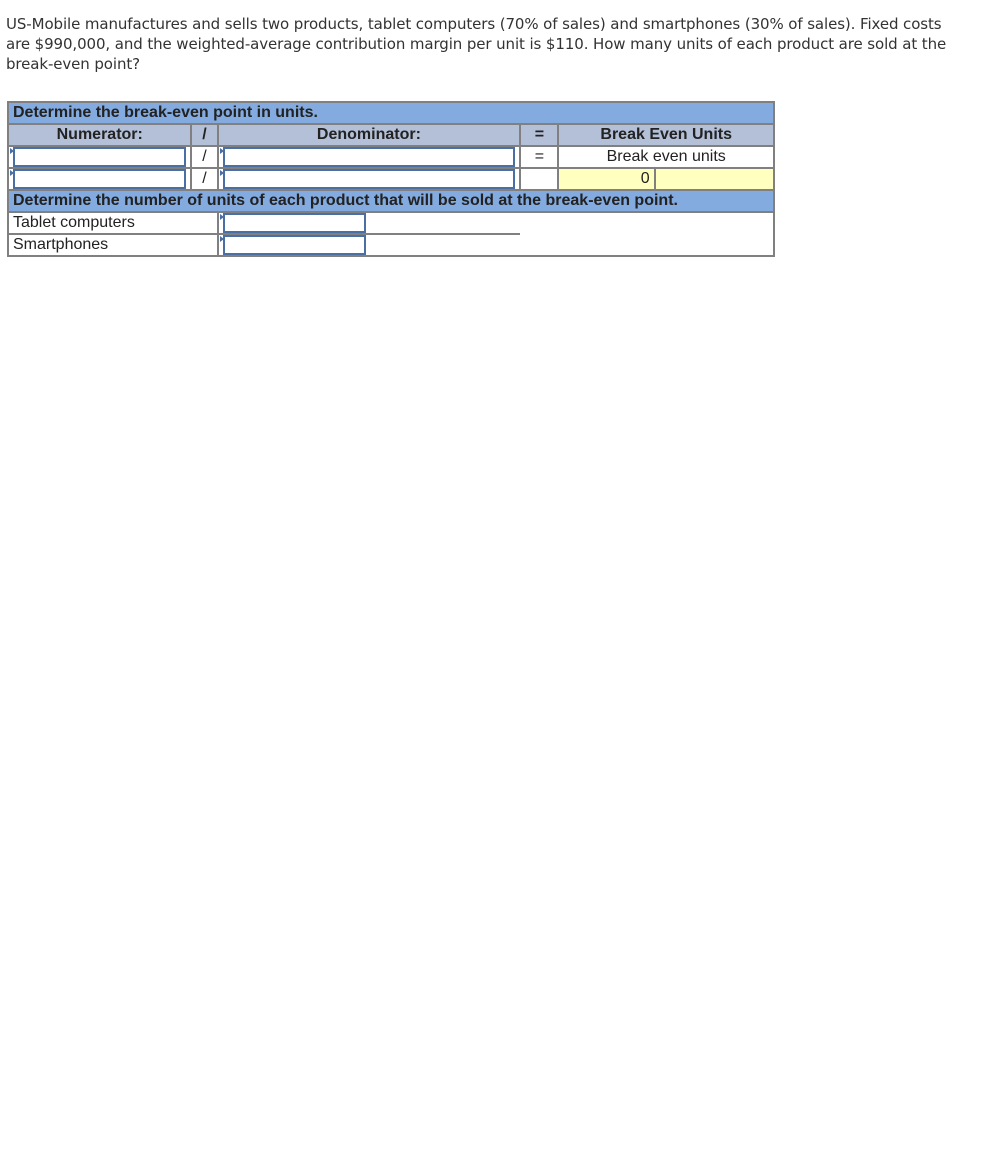 The image size is (1006, 1160). I want to click on product-row-tablet: Tablet computers, so click(391, 234).